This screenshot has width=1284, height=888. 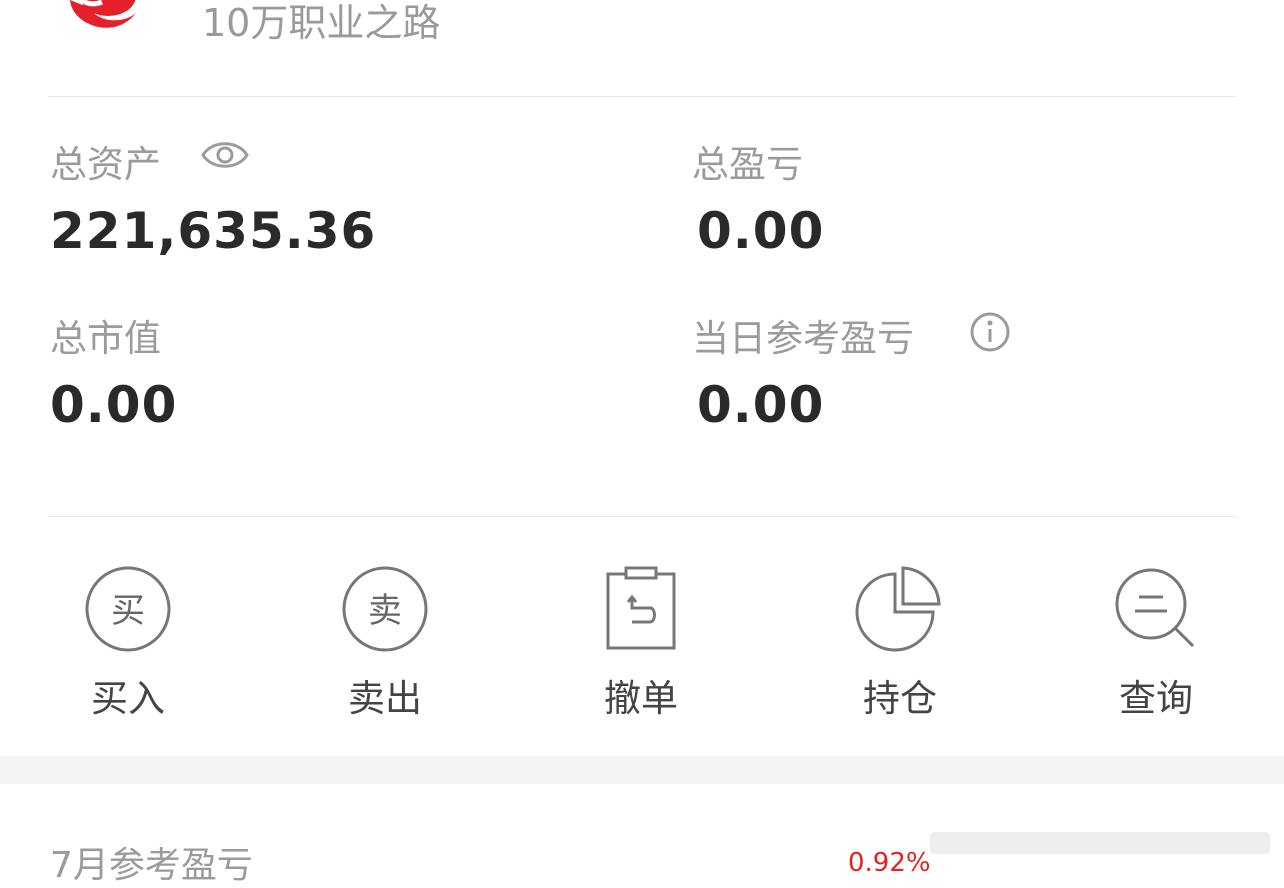 I want to click on pie-chart-icon, so click(x=898, y=609).